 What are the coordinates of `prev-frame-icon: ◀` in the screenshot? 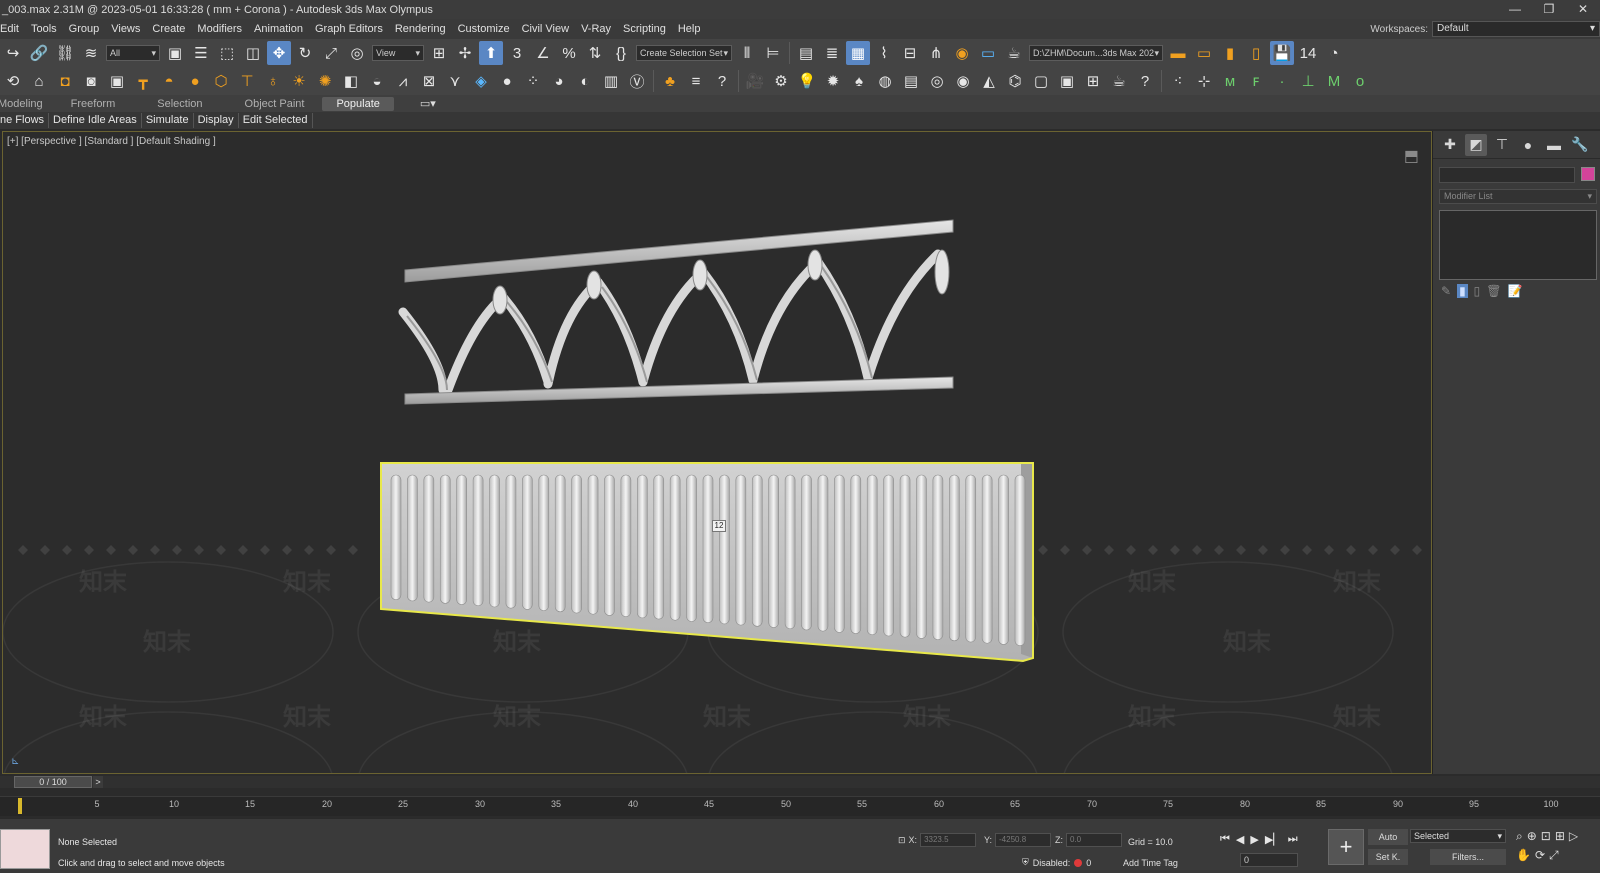 It's located at (1240, 839).